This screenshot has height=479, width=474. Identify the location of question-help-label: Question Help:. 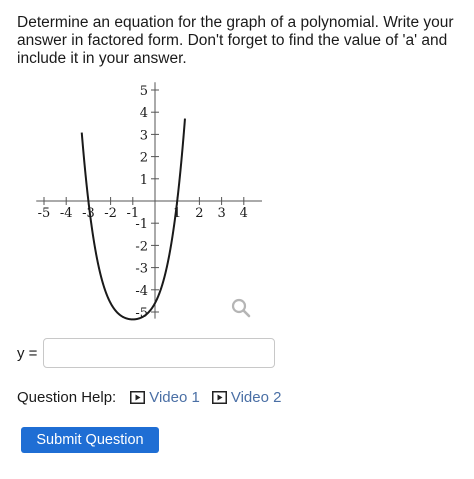
(67, 397).